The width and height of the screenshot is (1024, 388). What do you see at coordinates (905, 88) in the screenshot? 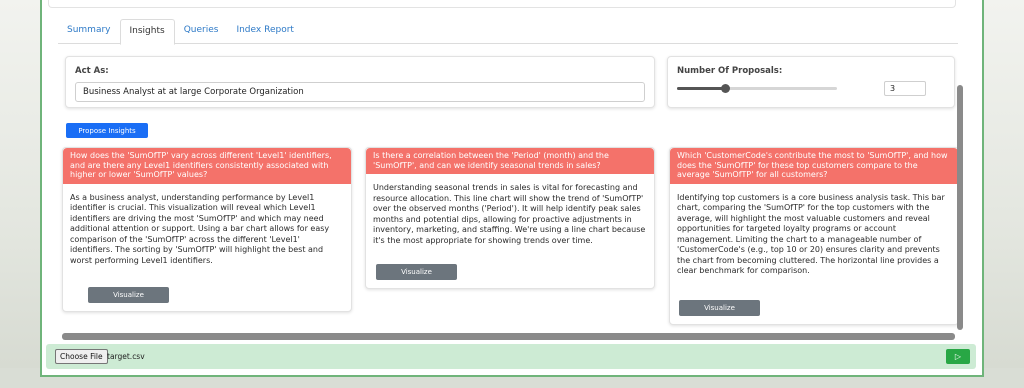
I see `proposals-number-input: 3` at bounding box center [905, 88].